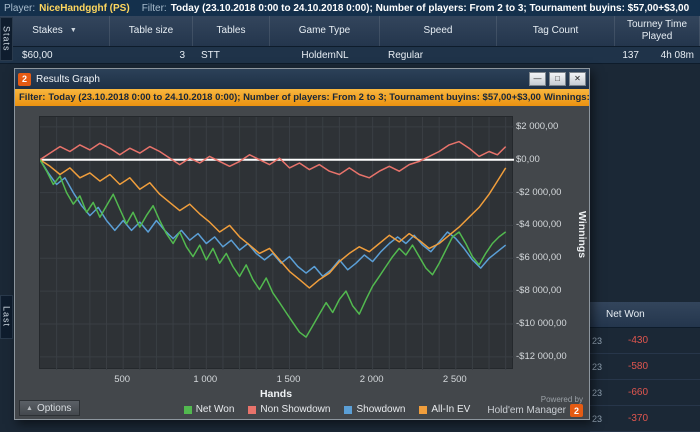  I want to click on x-tick-label: 1 500, so click(288, 379).